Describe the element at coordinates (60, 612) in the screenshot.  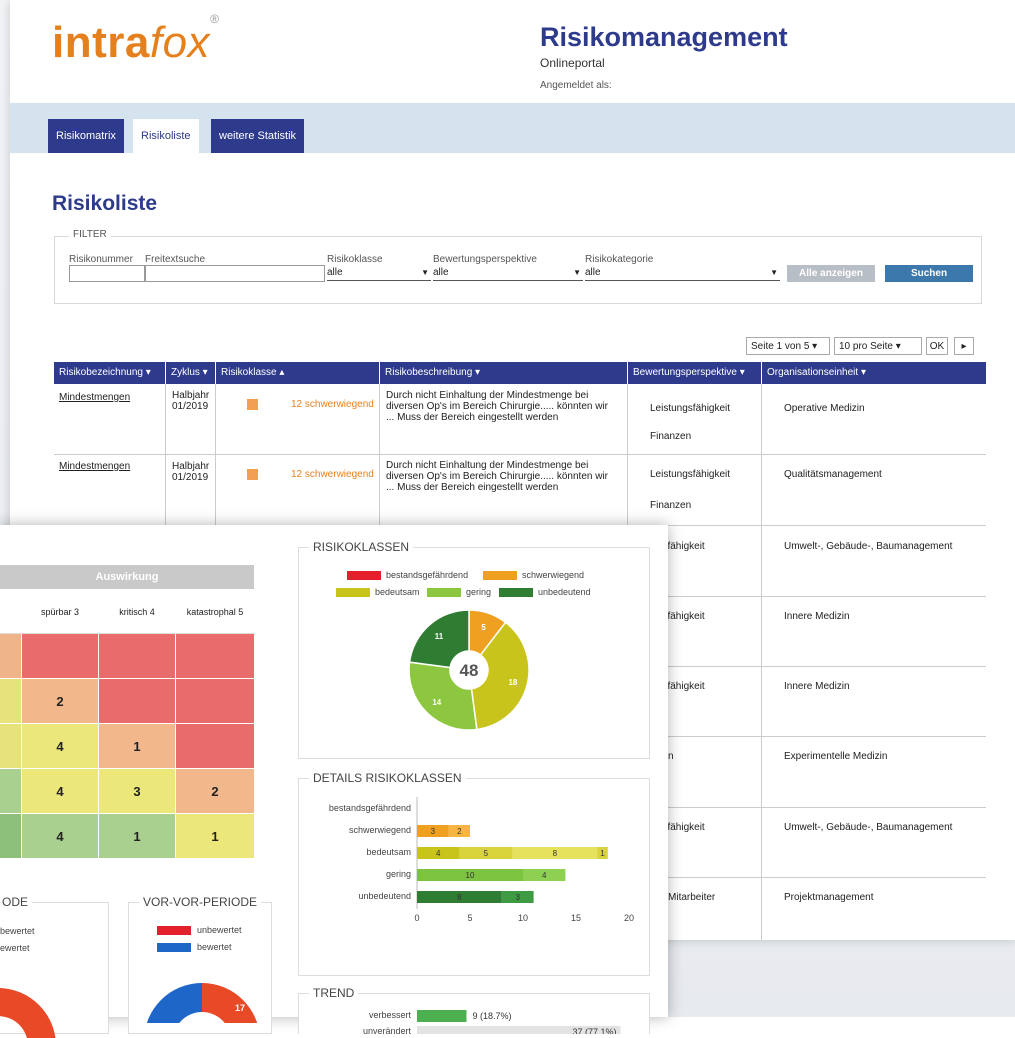
I see `matrix-col-label: spürbar 3` at that location.